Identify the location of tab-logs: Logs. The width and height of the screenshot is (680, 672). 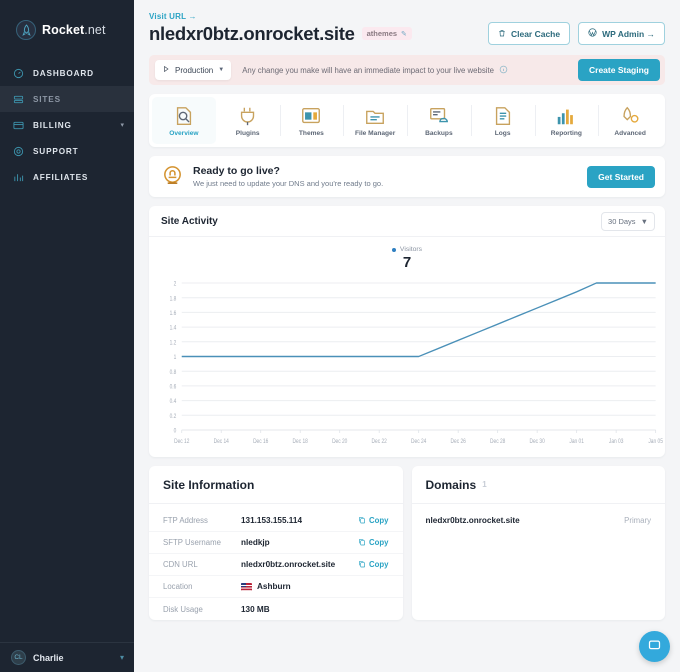
(502, 120).